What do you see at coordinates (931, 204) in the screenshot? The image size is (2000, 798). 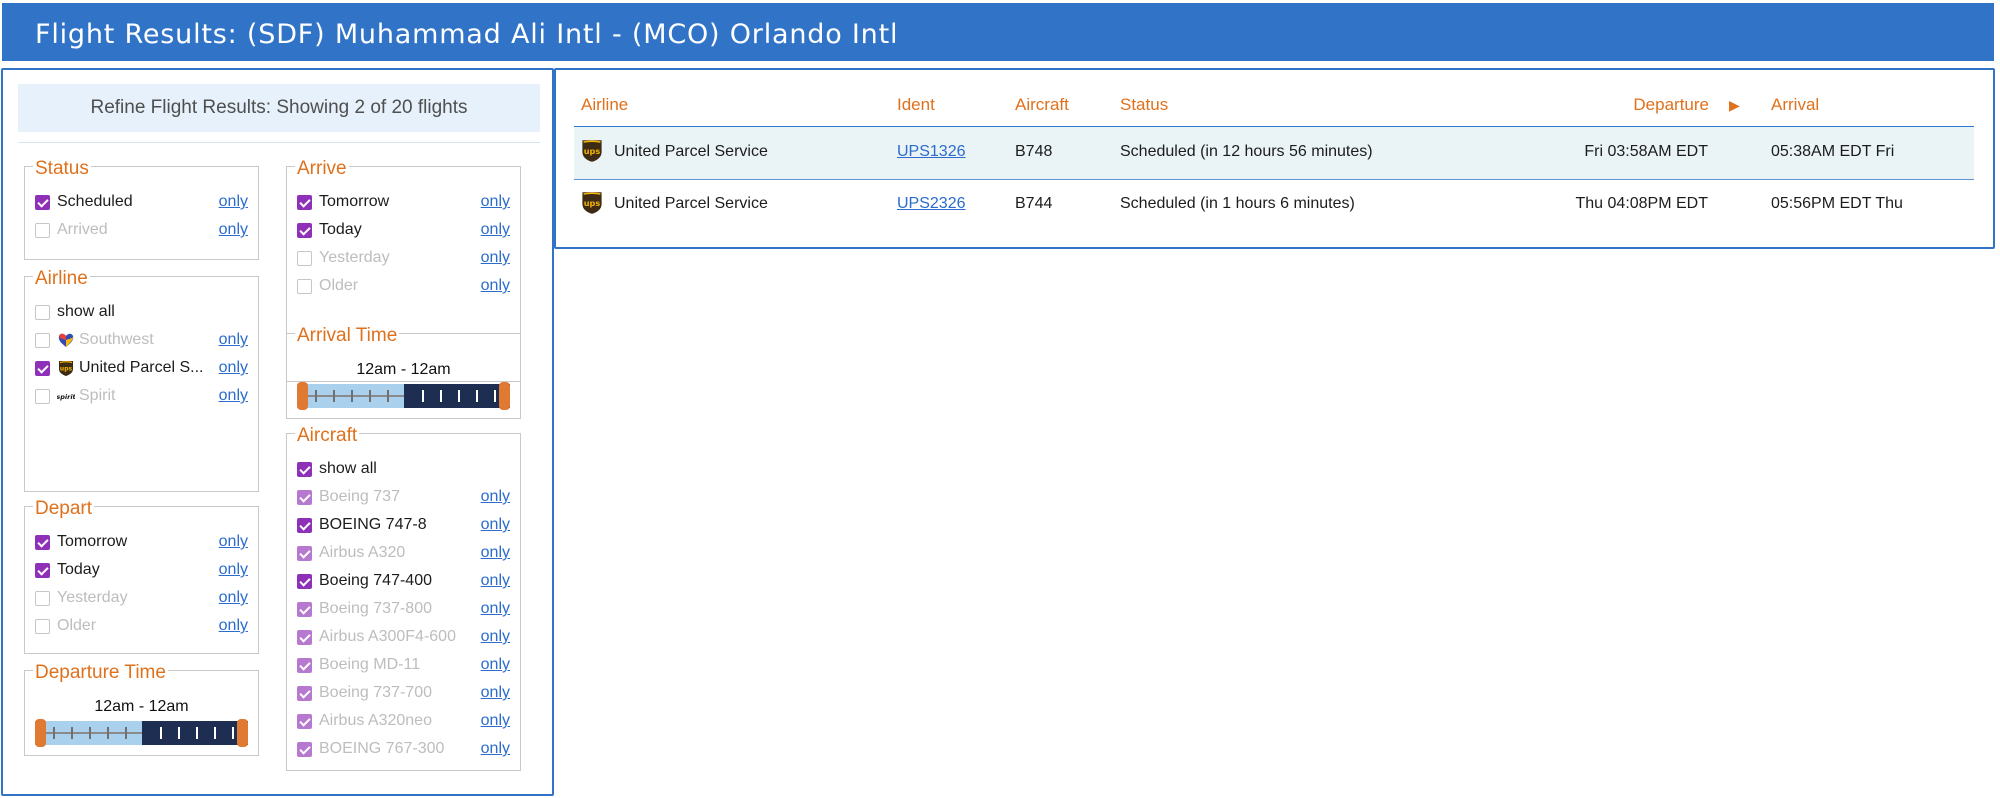 I see `flight-ident-link: UPS2326` at bounding box center [931, 204].